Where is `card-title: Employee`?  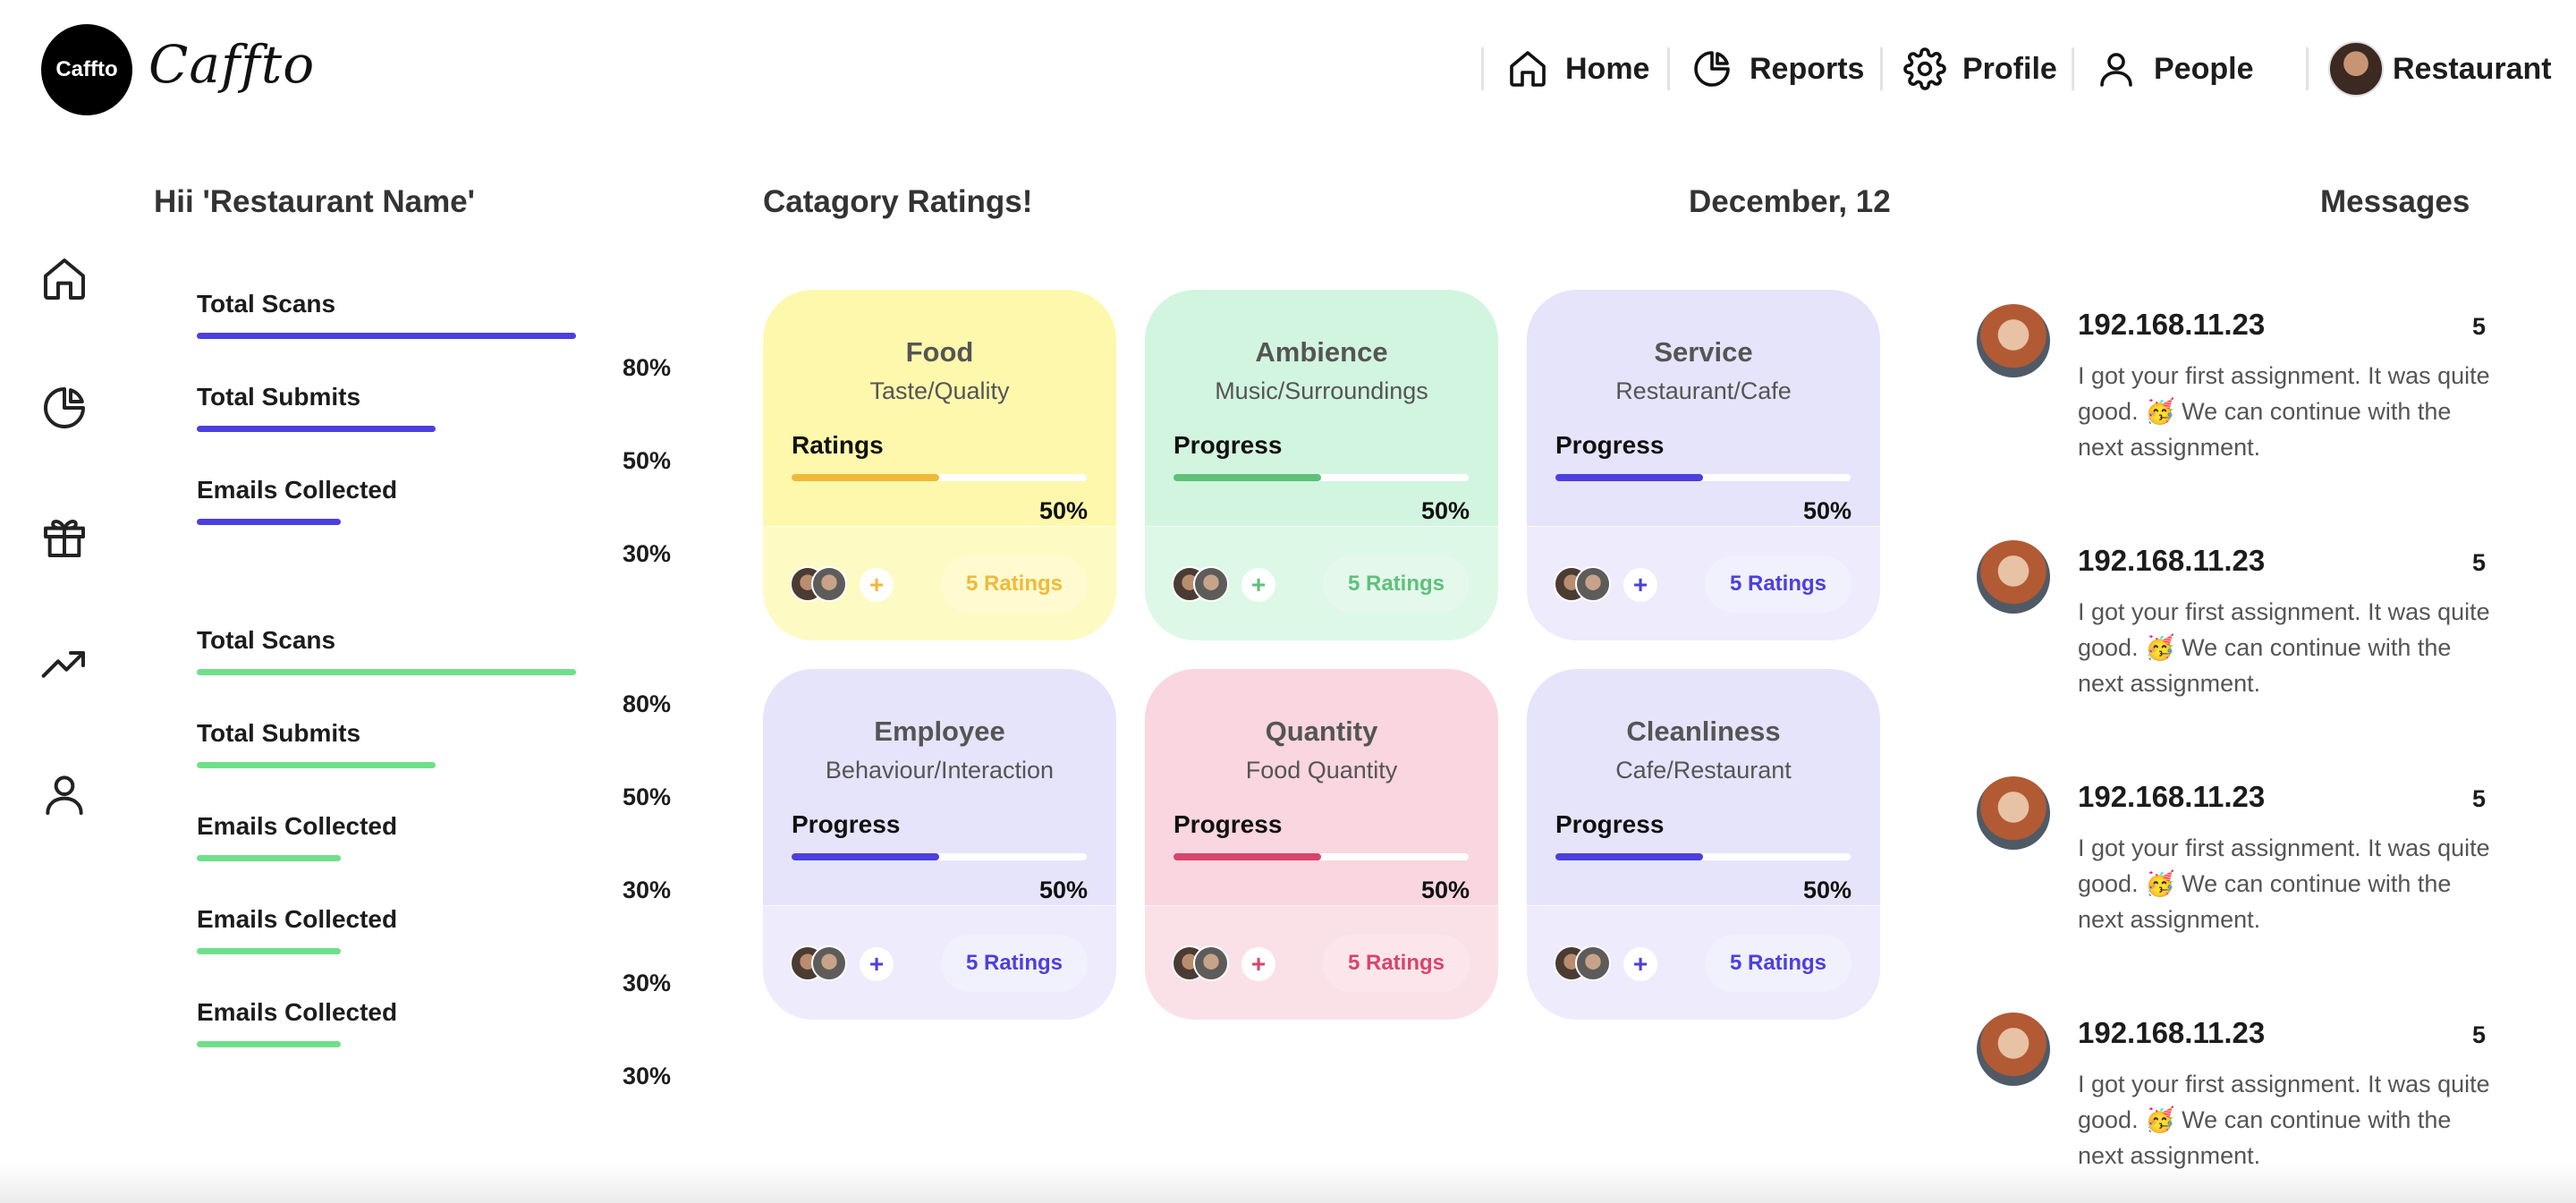
card-title: Employee is located at coordinates (939, 731).